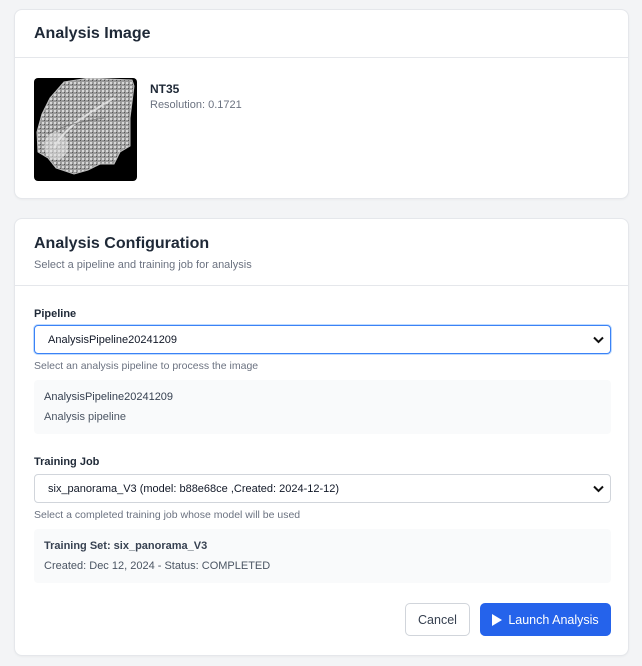 This screenshot has width=642, height=666. I want to click on analysis-configuration-title: Analysis Configuration, so click(122, 243).